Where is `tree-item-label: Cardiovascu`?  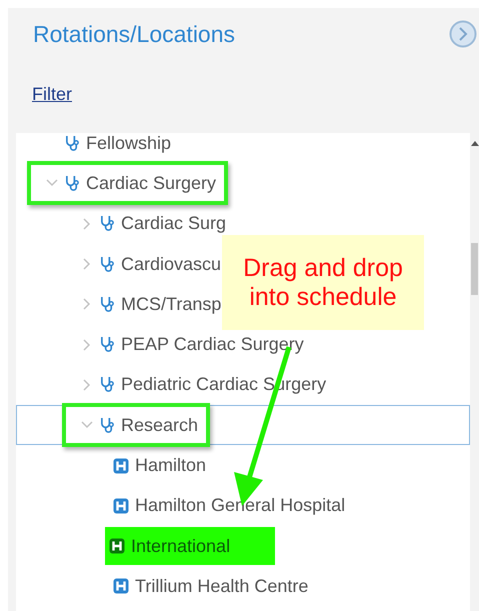
tree-item-label: Cardiovascu is located at coordinates (171, 264).